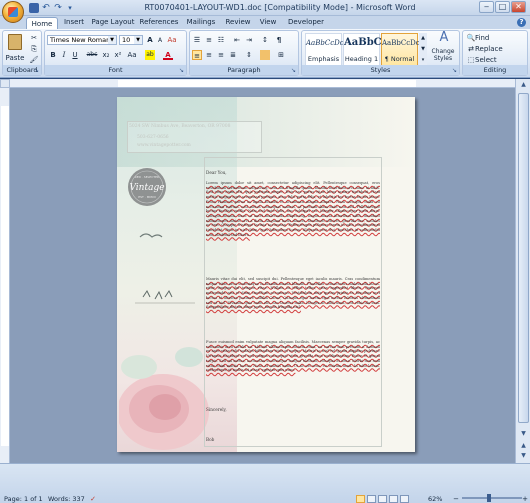 This screenshot has height=503, width=530. What do you see at coordinates (172, 40) in the screenshot?
I see `clear-formatting-icon: Aa` at bounding box center [172, 40].